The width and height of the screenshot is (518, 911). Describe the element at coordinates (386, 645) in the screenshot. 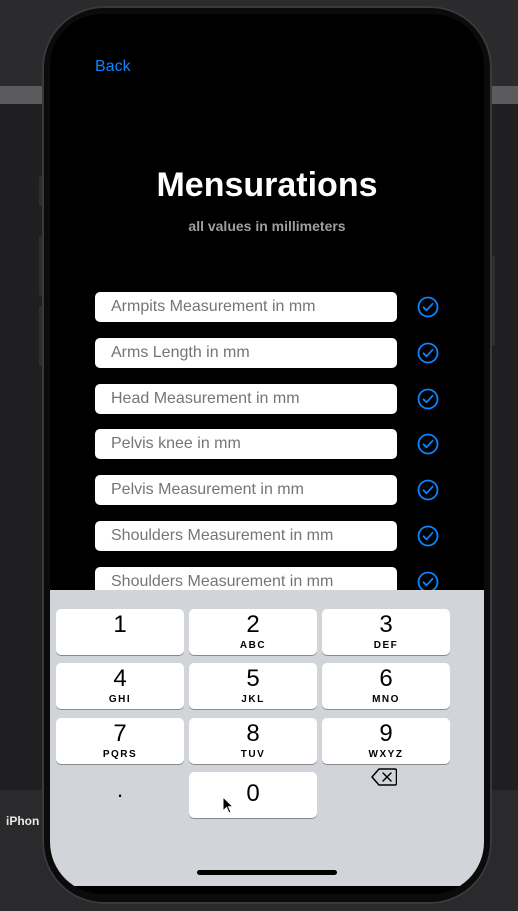

I see `key-letters: DEF` at that location.